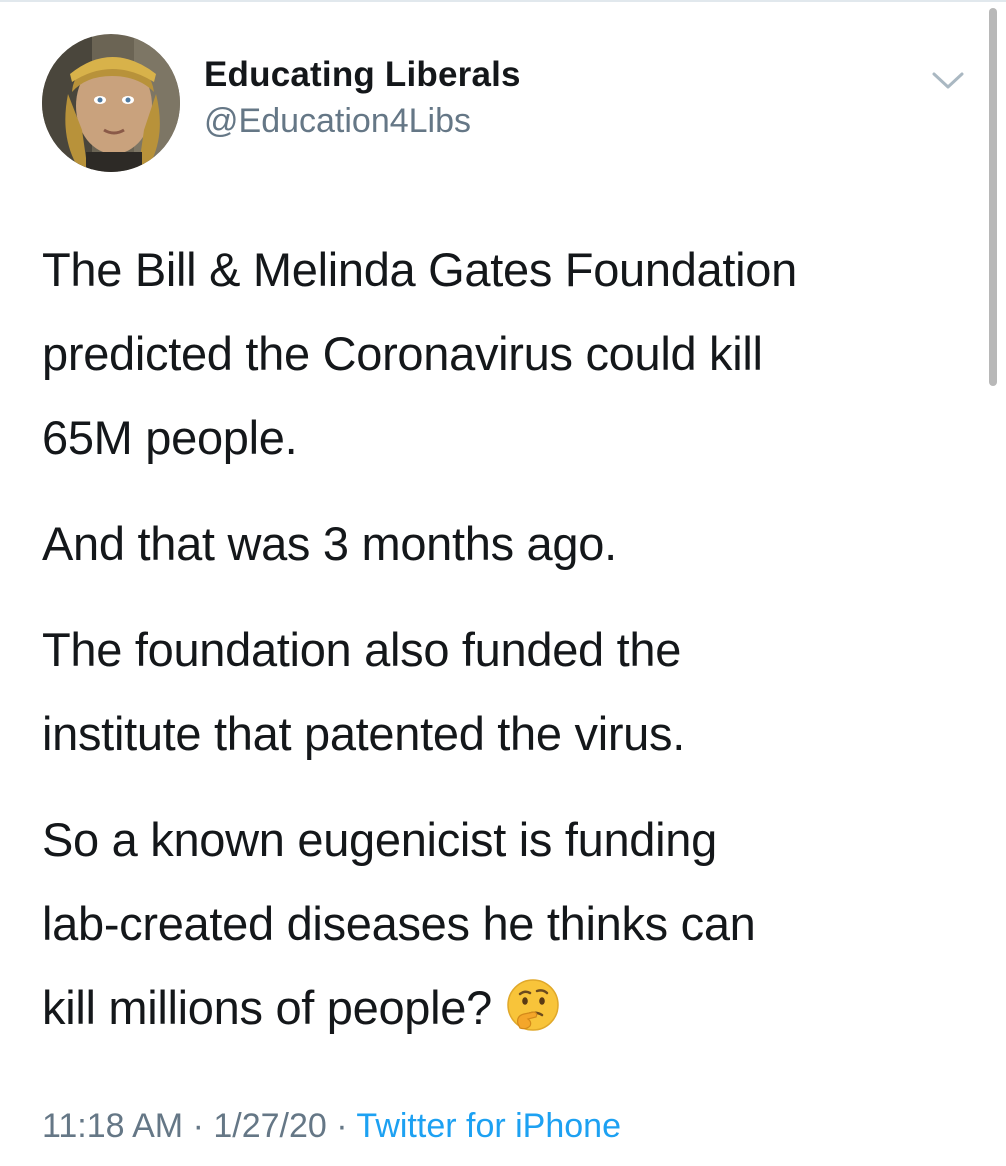 The width and height of the screenshot is (1006, 1166). I want to click on tweet-line-text: kill millions of people?, so click(267, 1007).